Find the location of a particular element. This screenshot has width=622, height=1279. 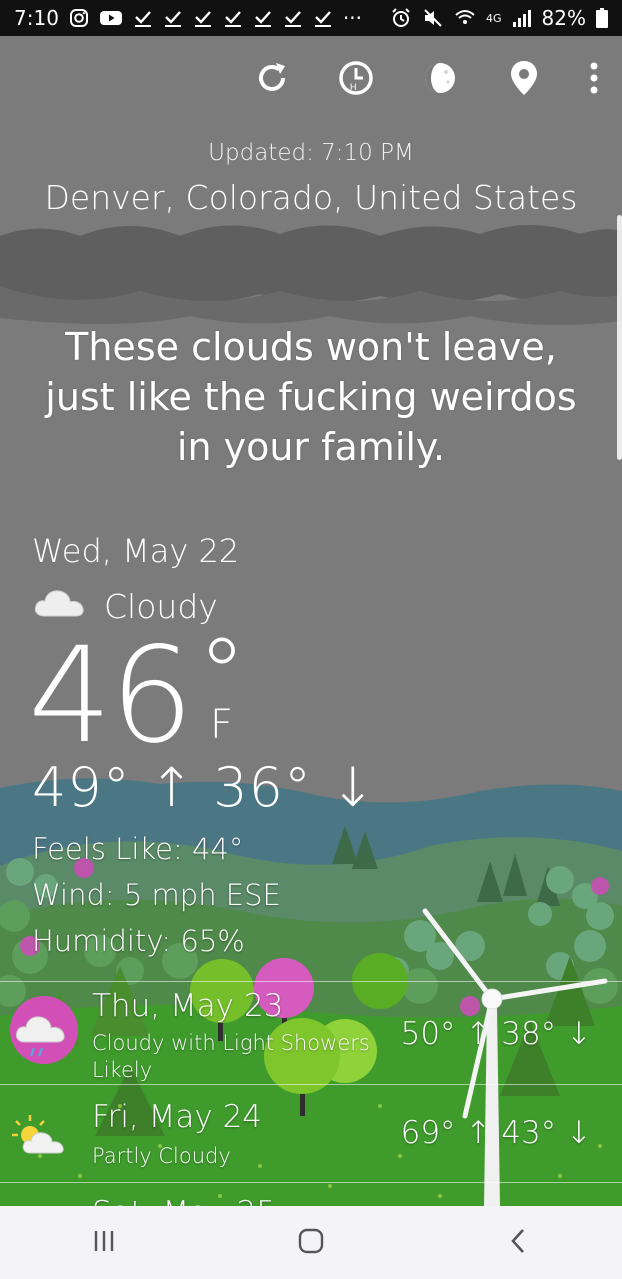

partly-cloudy-icon is located at coordinates (43, 1137).